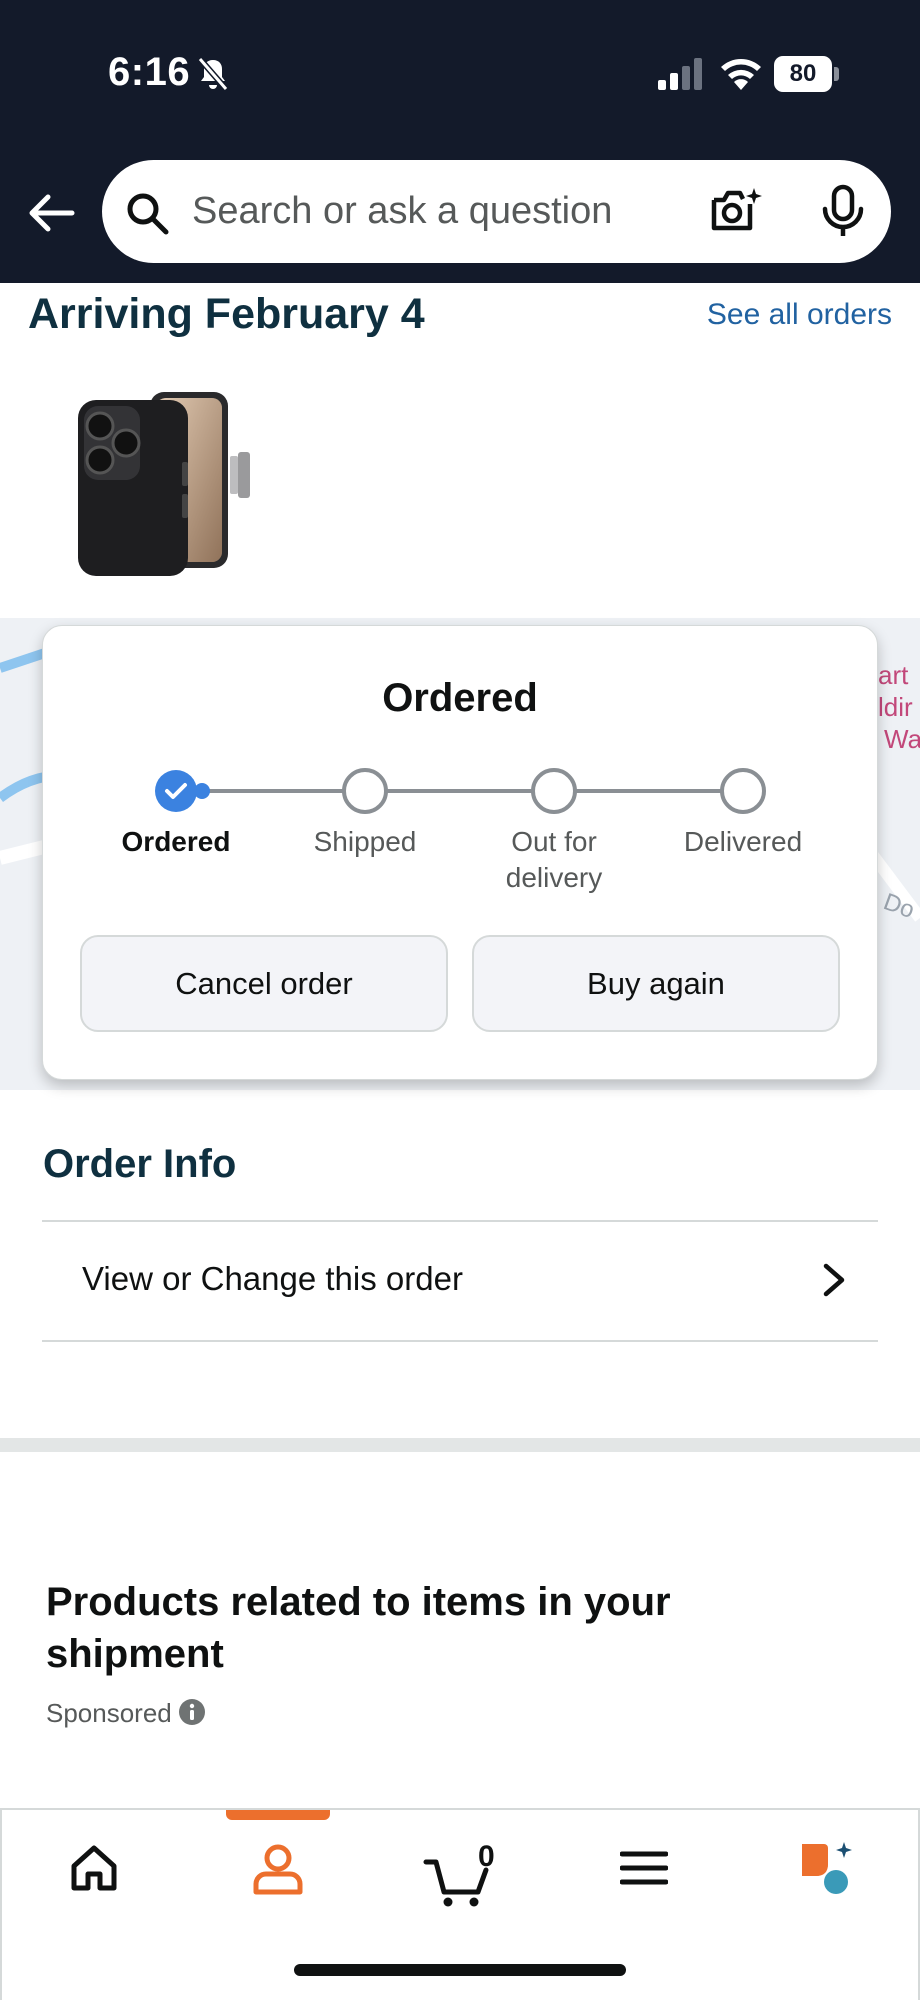 Image resolution: width=920 pixels, height=2000 pixels. I want to click on nav-home, so click(126, 1880).